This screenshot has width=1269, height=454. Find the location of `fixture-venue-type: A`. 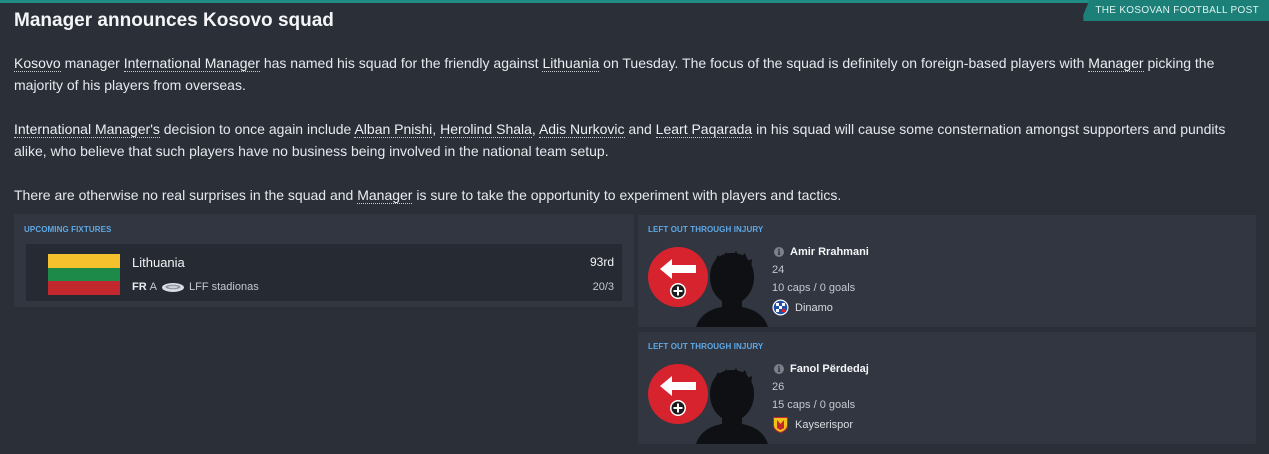

fixture-venue-type: A is located at coordinates (153, 287).